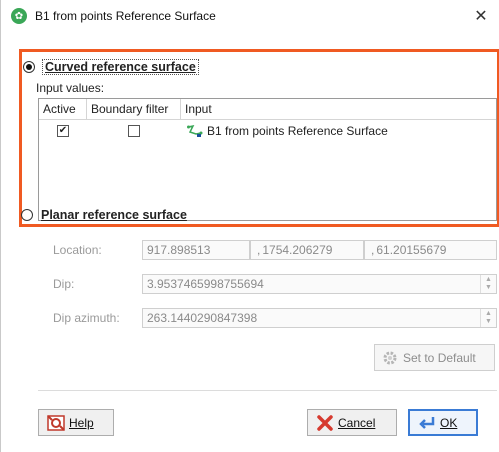 This screenshot has width=499, height=452. I want to click on column-header-boundary-filter: Boundary filter, so click(134, 109).